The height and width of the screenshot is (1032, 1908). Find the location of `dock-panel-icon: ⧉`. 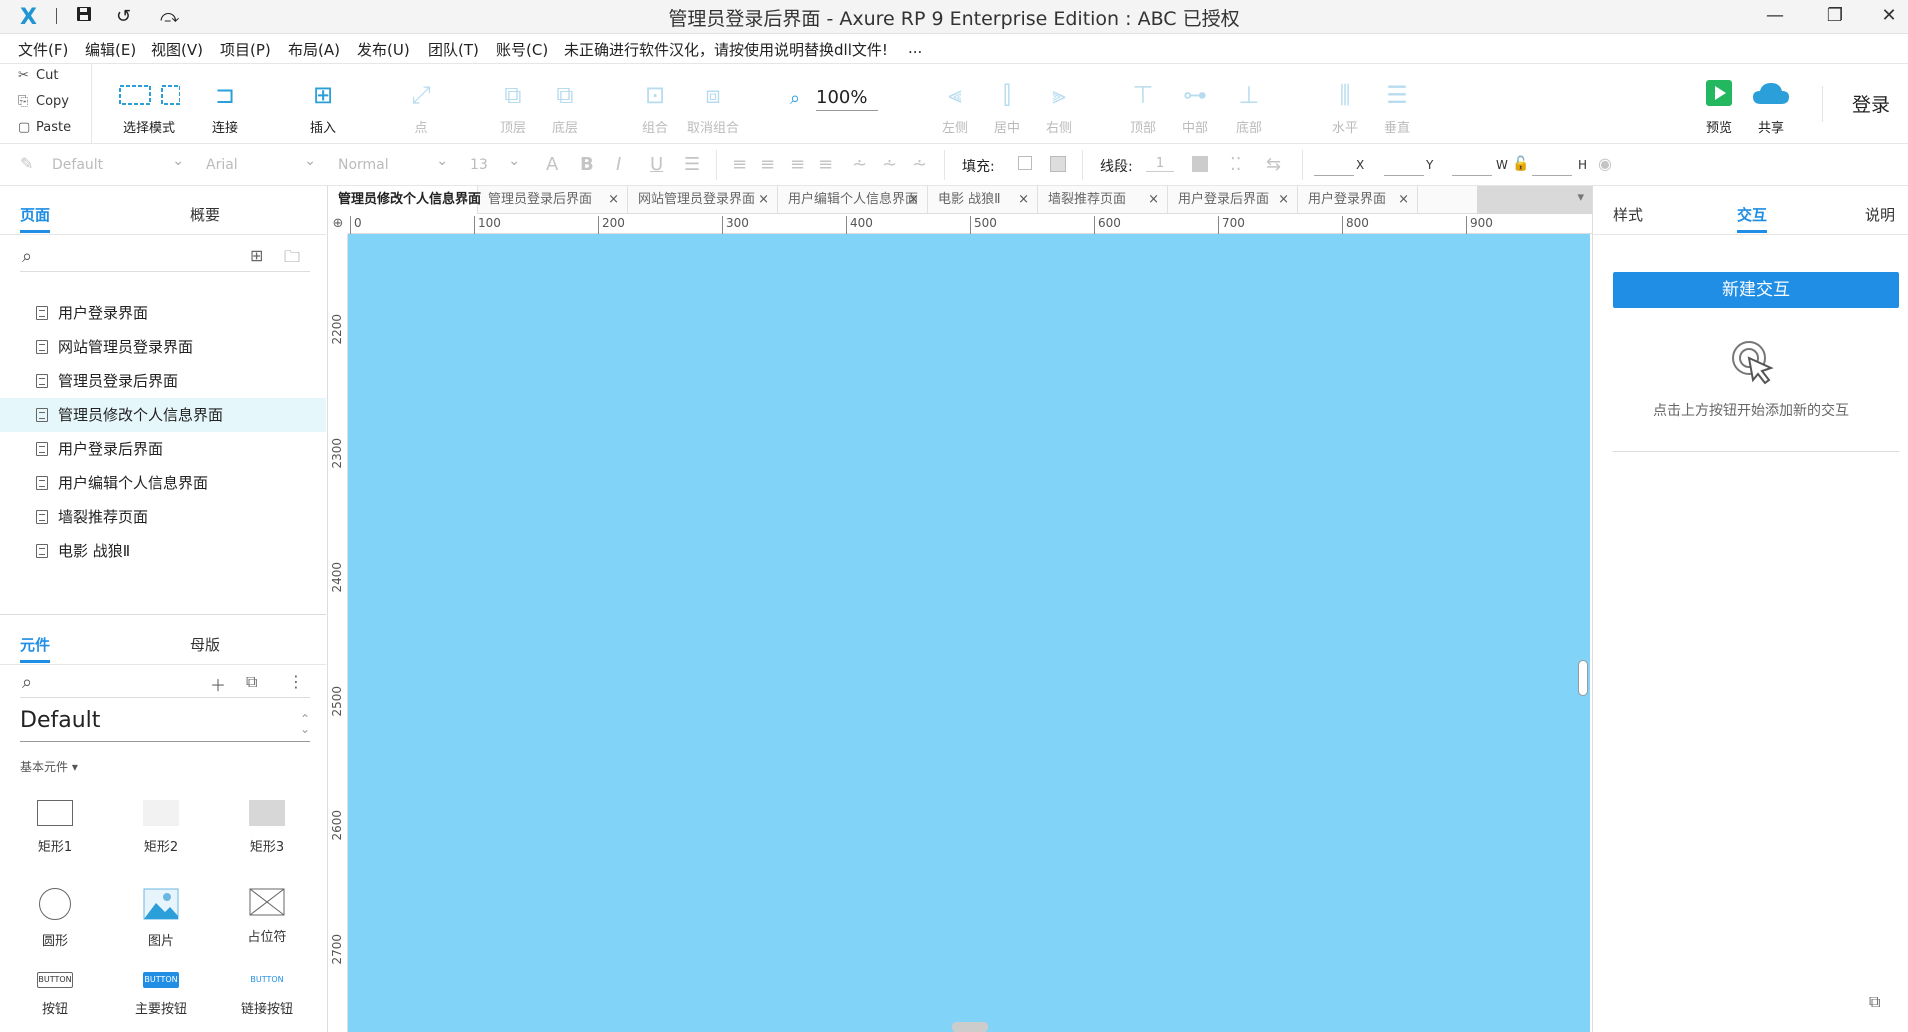

dock-panel-icon: ⧉ is located at coordinates (1874, 1002).